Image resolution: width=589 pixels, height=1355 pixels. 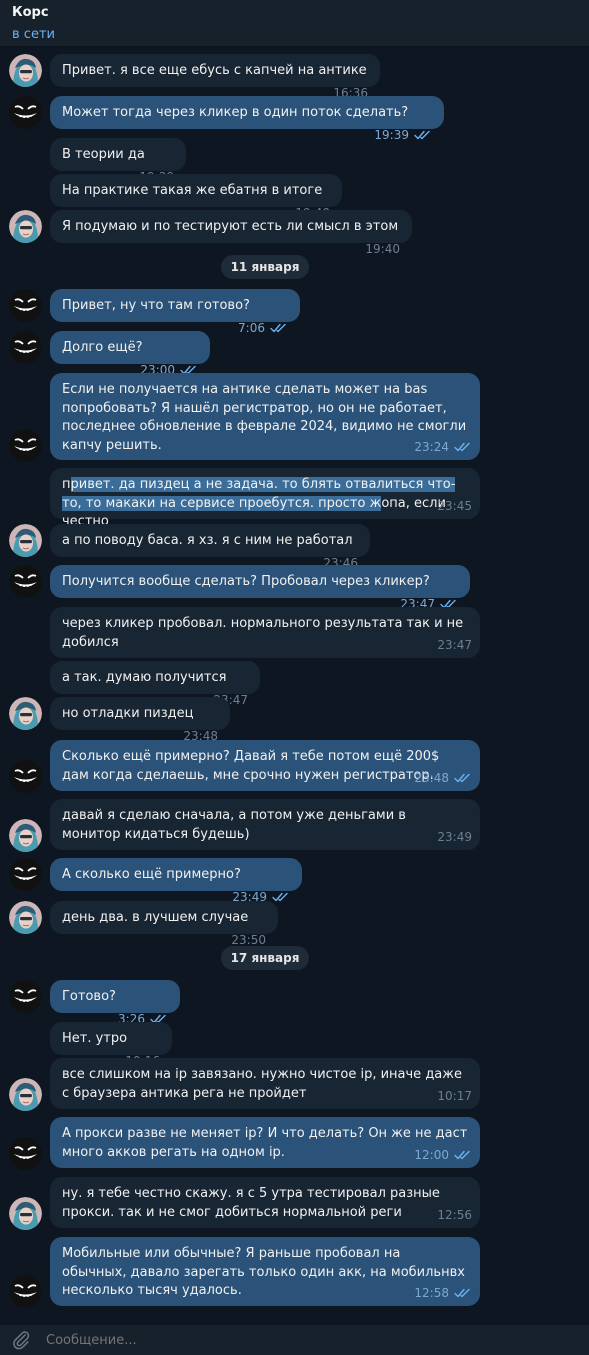 I want to click on message-time: 23:45, so click(x=454, y=505).